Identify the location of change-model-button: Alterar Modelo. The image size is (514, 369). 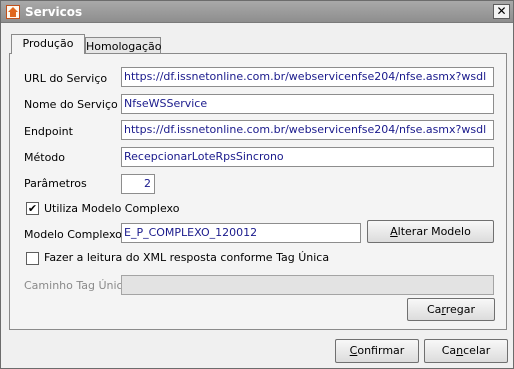
(430, 231).